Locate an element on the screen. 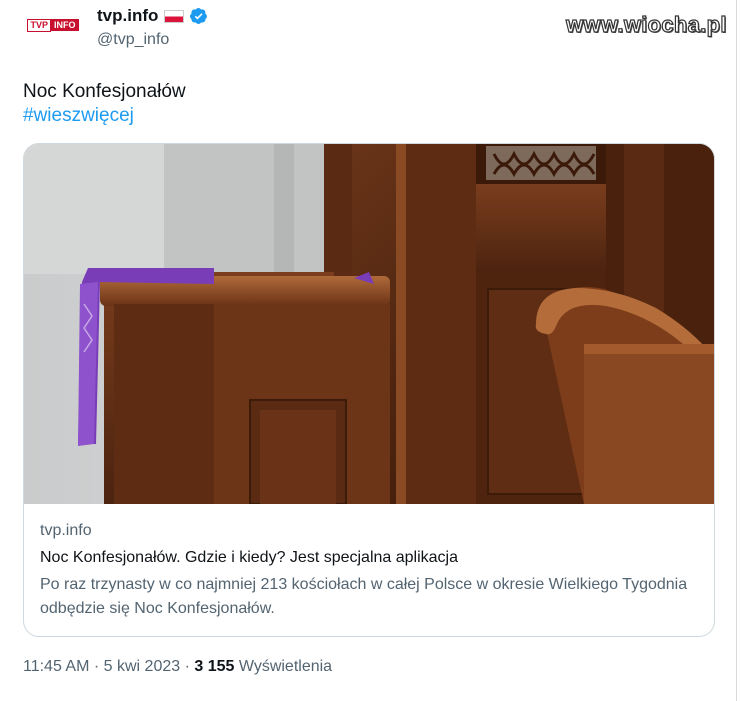 Image resolution: width=750 pixels, height=701 pixels. verified-badge-icon is located at coordinates (199, 16).